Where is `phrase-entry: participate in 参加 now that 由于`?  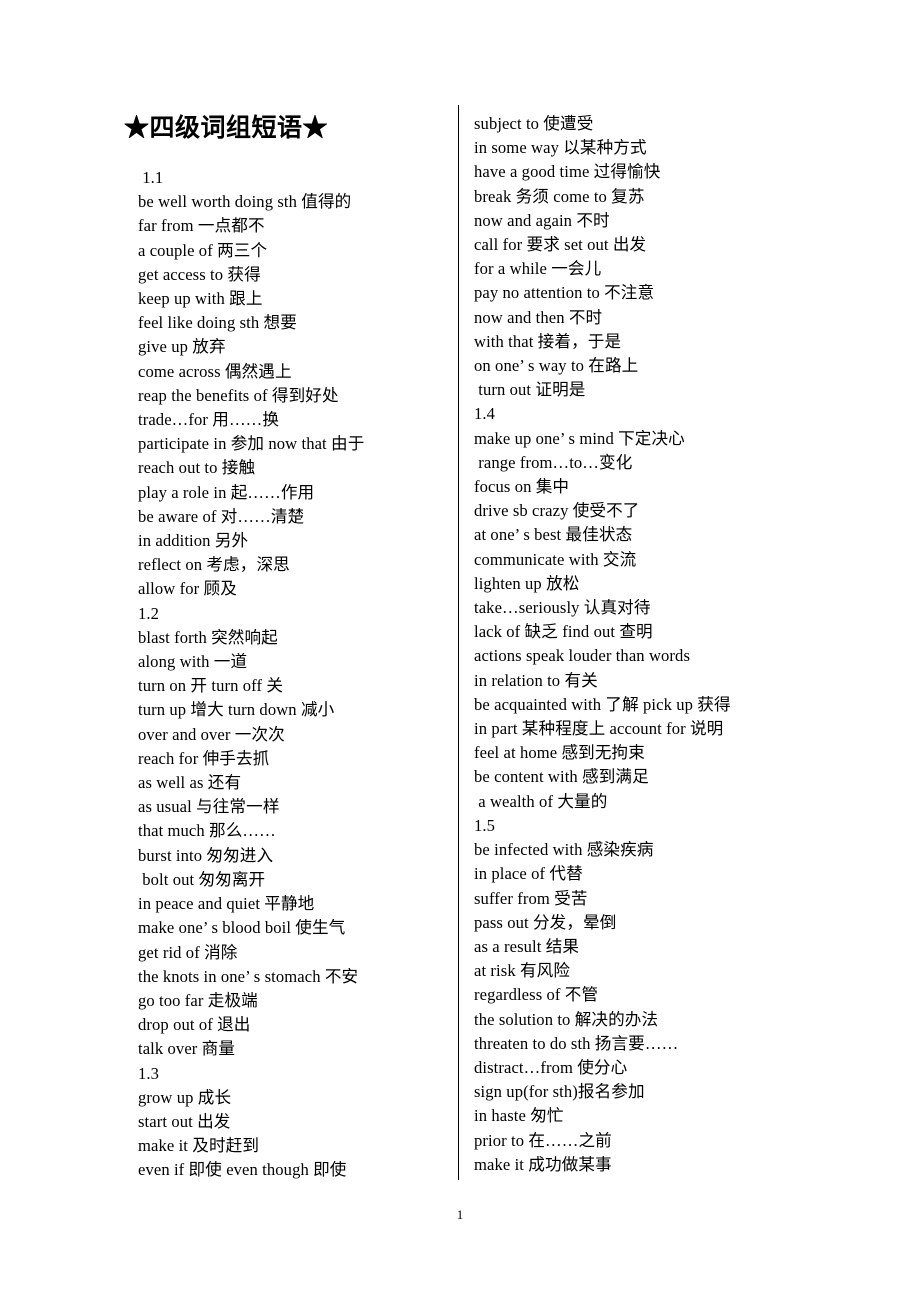
phrase-entry: participate in 参加 now that 由于 is located at coordinates (251, 444).